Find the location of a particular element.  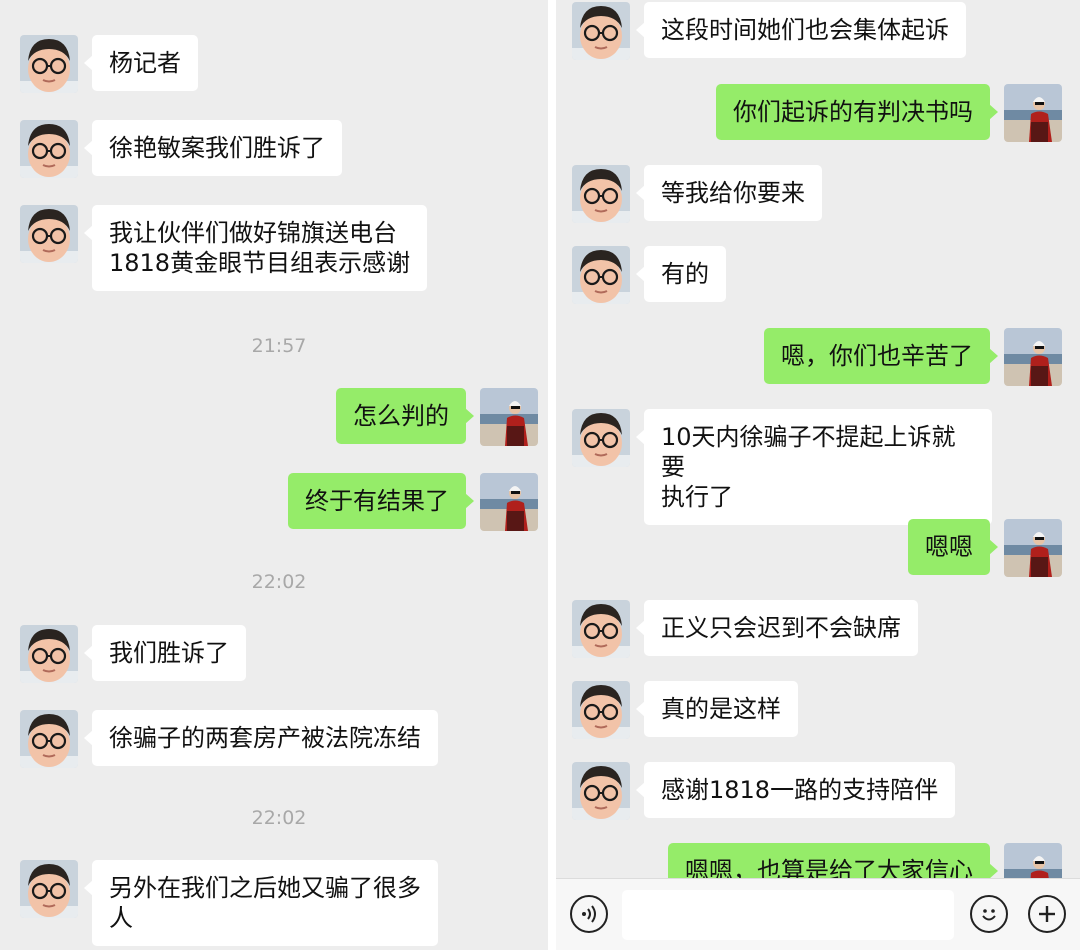

message-outgoing: 终于有结果了 is located at coordinates (413, 502).